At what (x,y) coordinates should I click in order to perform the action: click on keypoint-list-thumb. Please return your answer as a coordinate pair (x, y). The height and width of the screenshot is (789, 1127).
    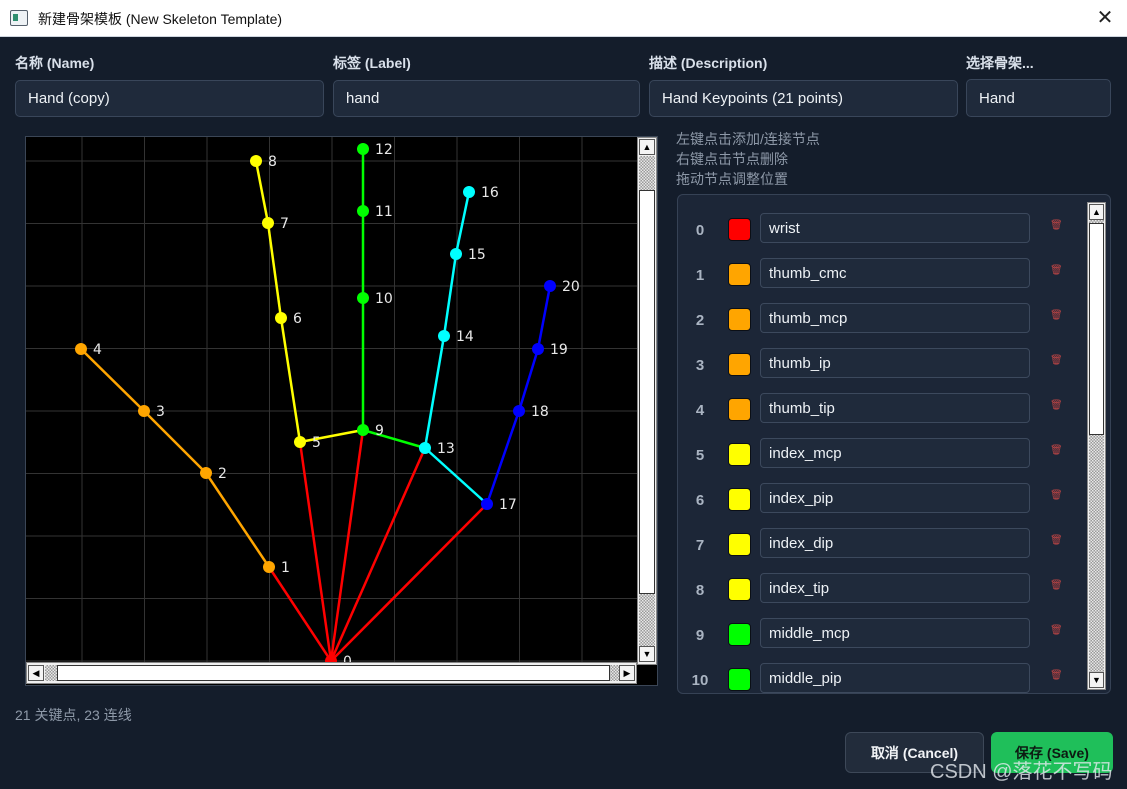
    Looking at the image, I should click on (1096, 329).